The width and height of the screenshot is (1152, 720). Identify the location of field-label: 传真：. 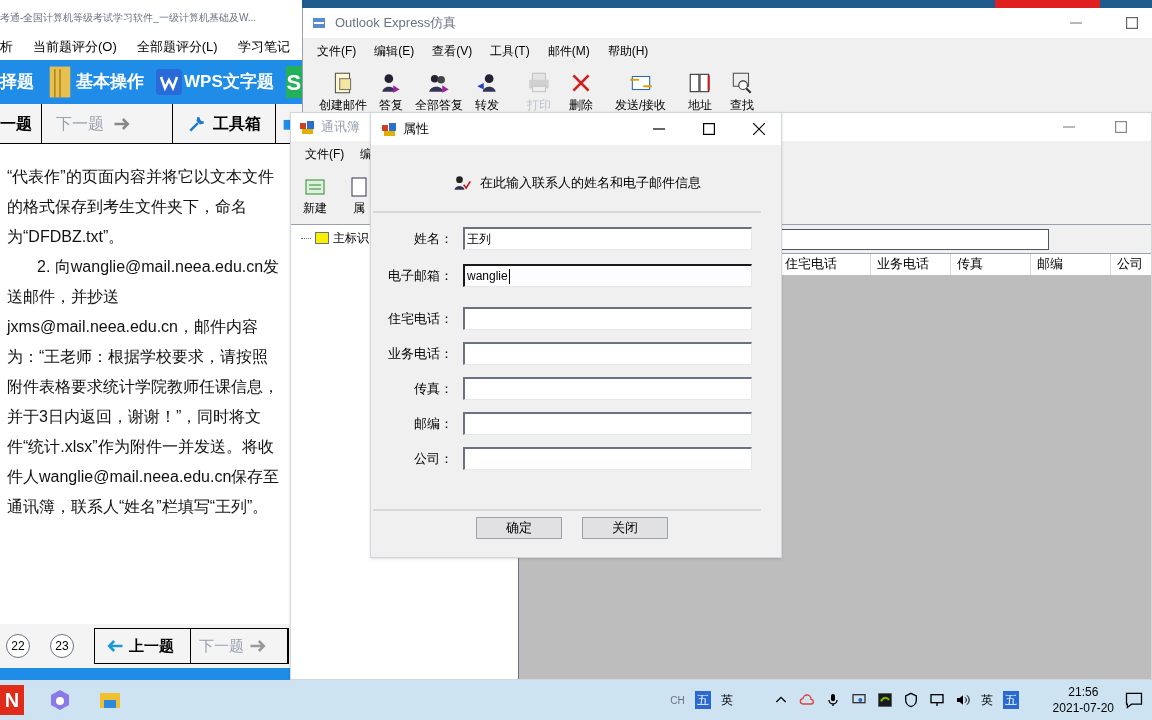
(433, 388).